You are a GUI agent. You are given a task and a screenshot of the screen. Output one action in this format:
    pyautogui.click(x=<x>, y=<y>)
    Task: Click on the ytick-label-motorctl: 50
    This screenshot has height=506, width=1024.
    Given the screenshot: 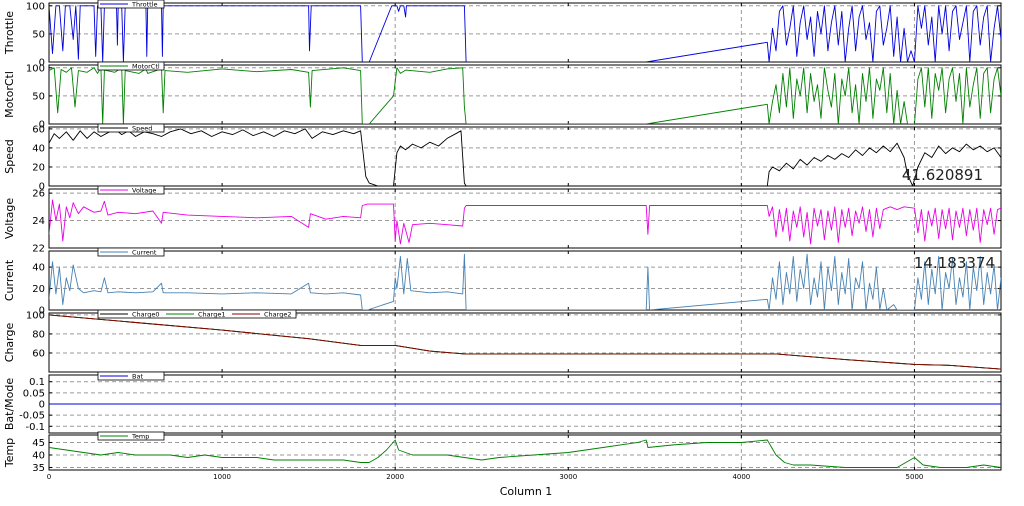 What is the action you would take?
    pyautogui.click(x=38, y=96)
    